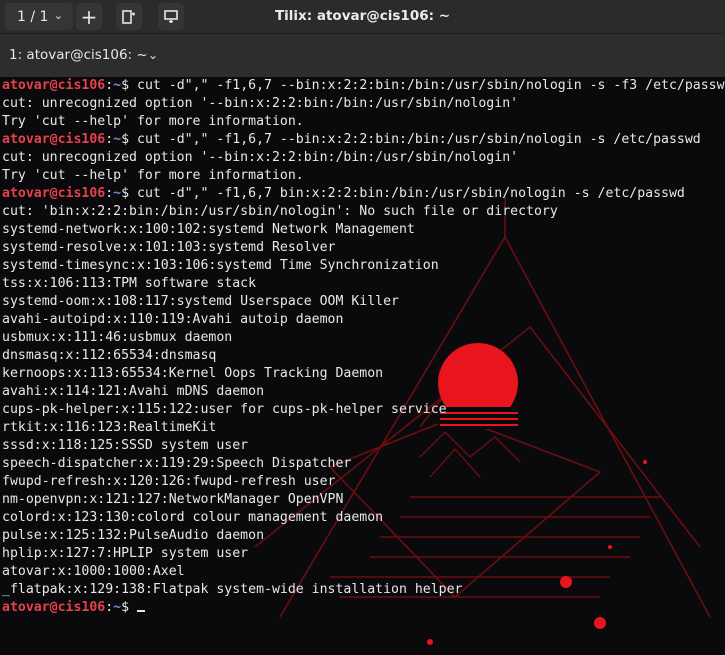 This screenshot has width=725, height=655. I want to click on output-line: atovar:x:1000:1000:Axel, so click(363, 572).